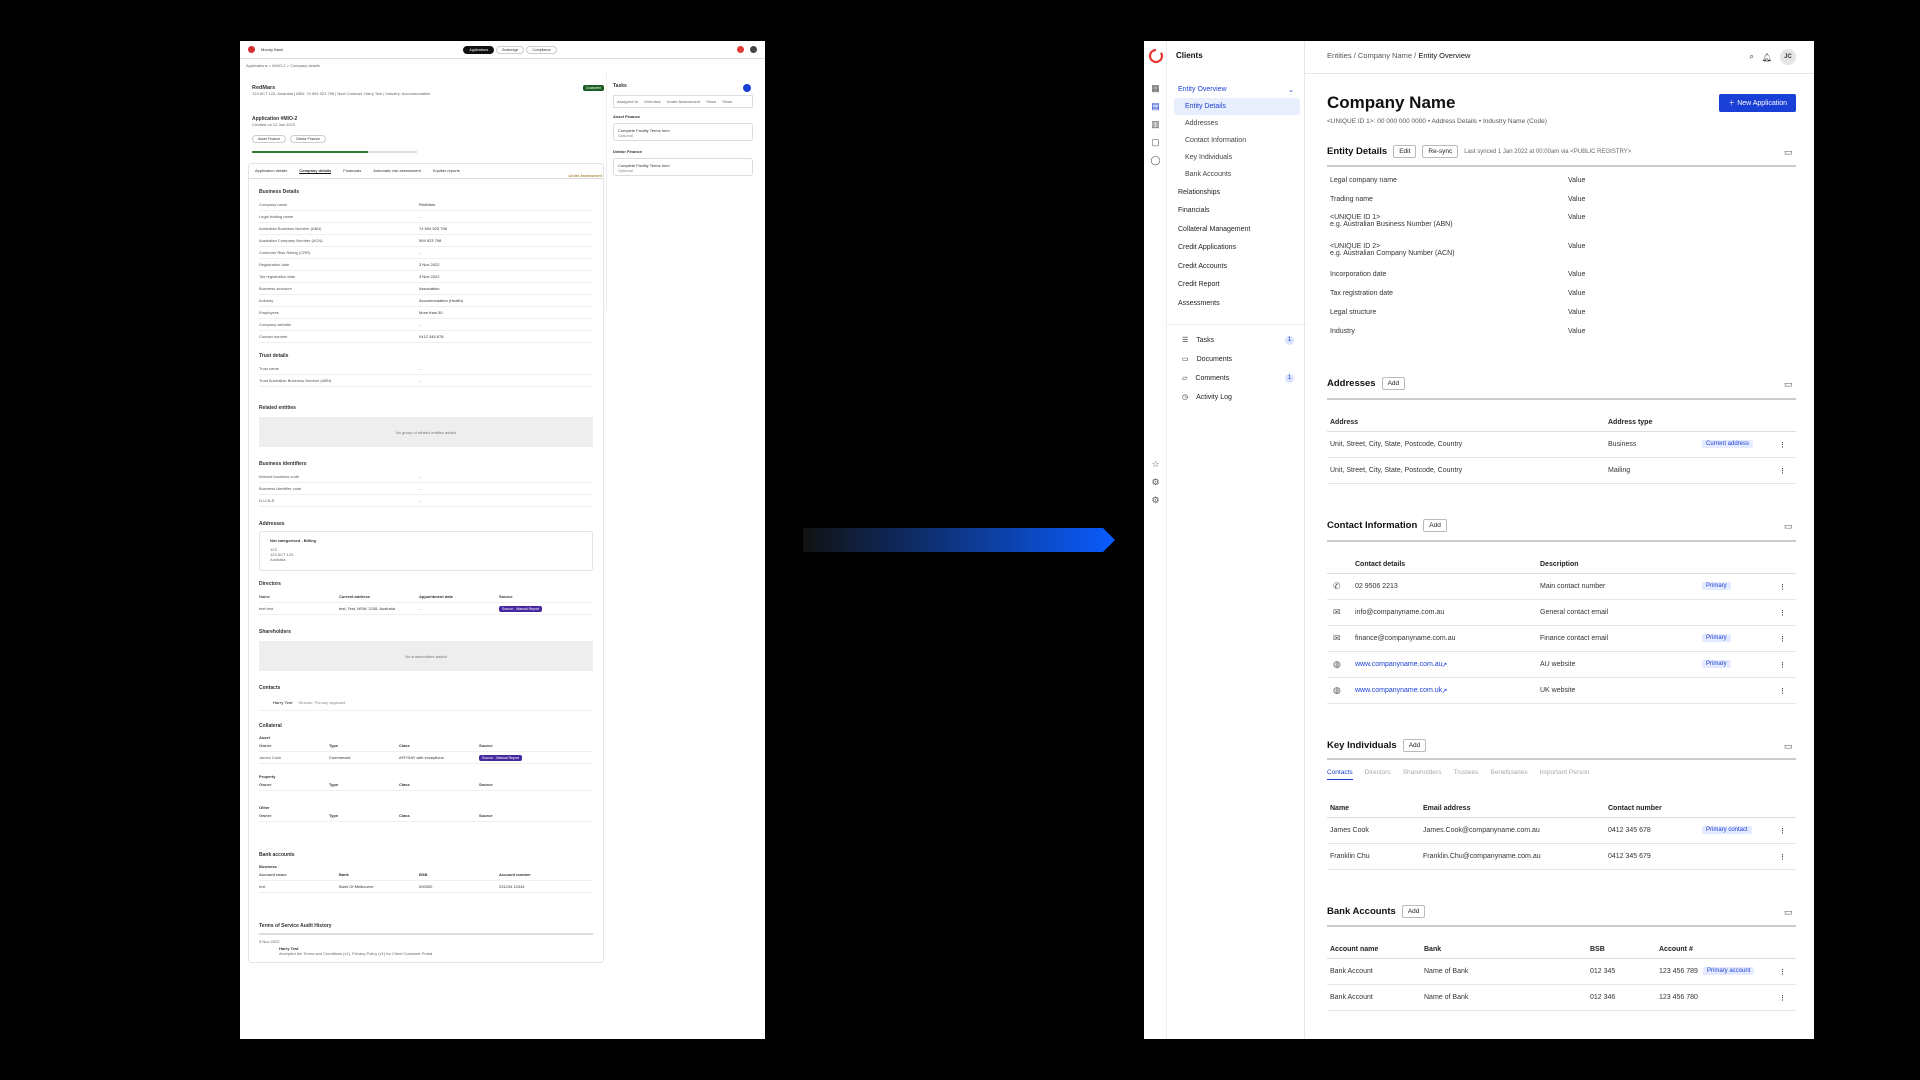  Describe the element at coordinates (1435, 525) in the screenshot. I see `add-contact-button: Add` at that location.